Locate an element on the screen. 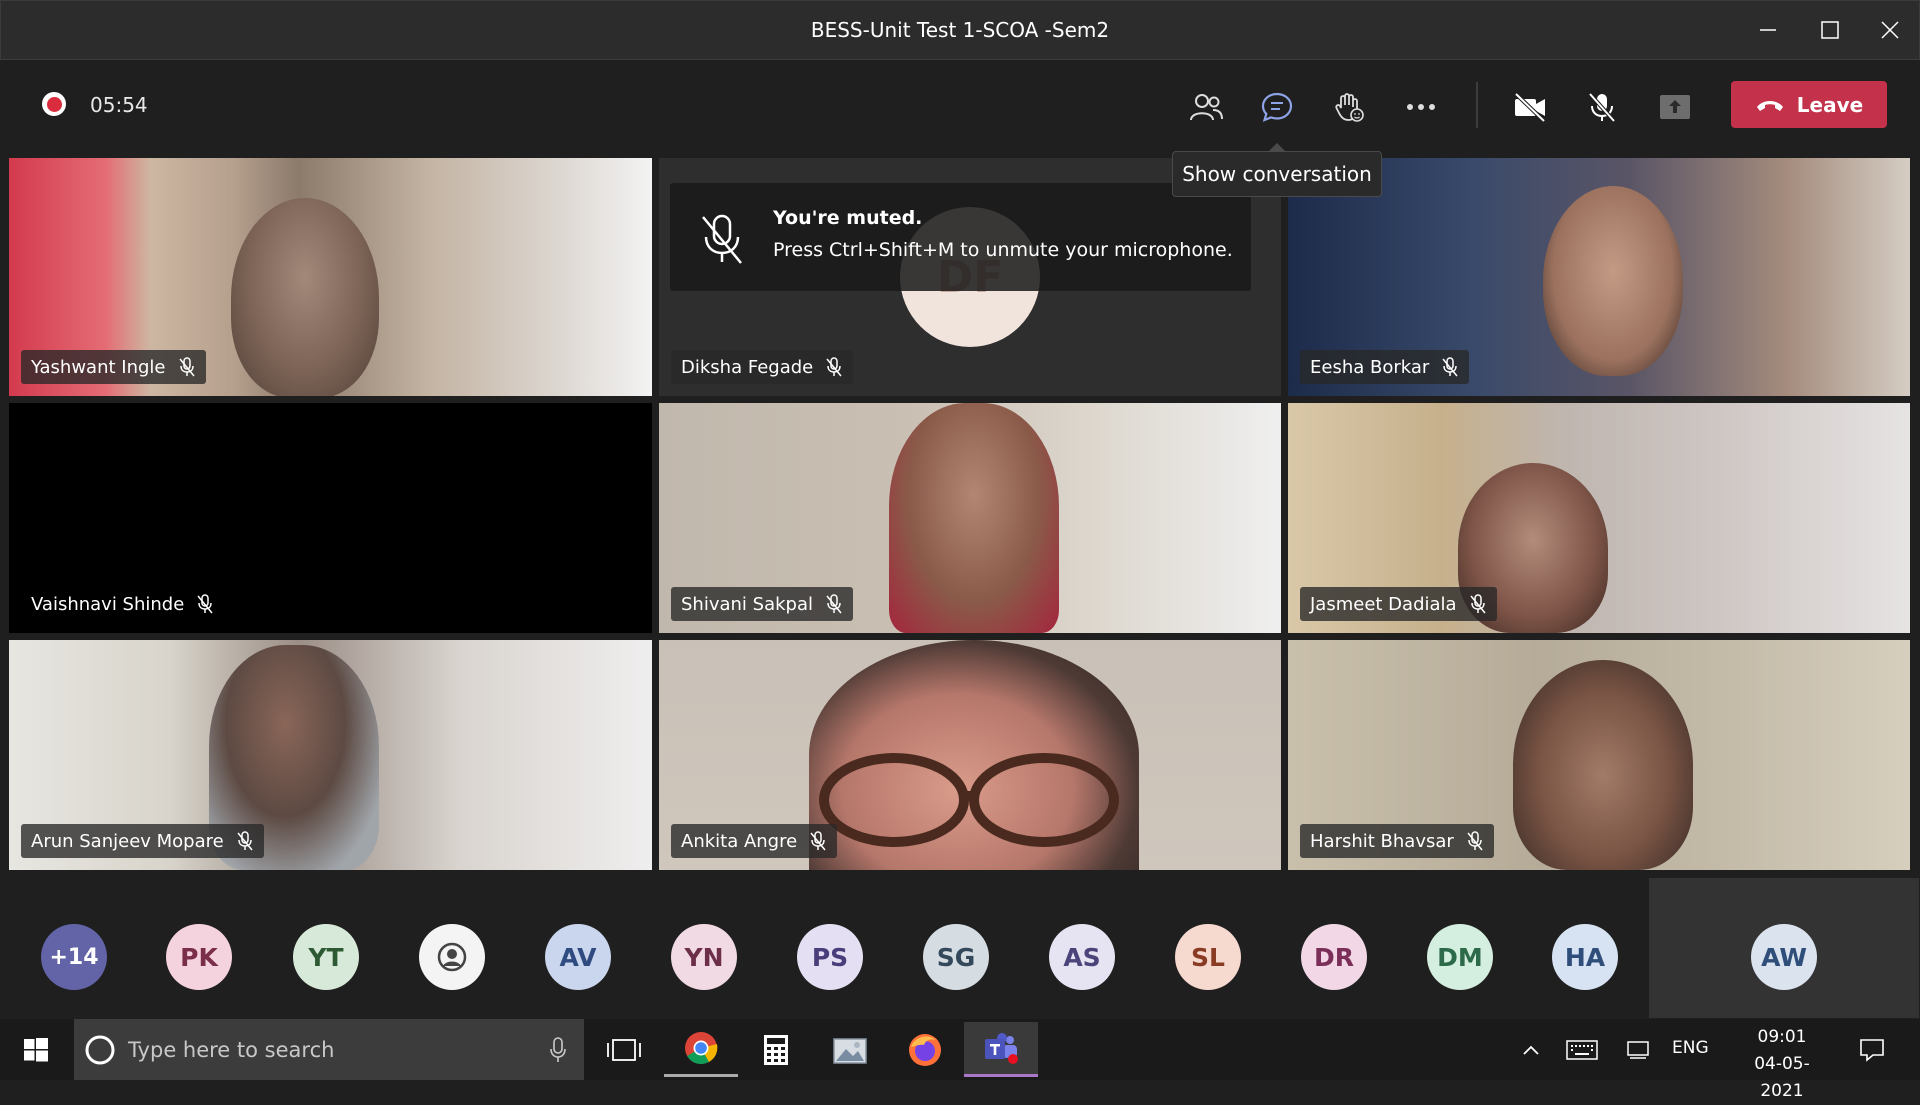  teams-icon is located at coordinates (1001, 1048).